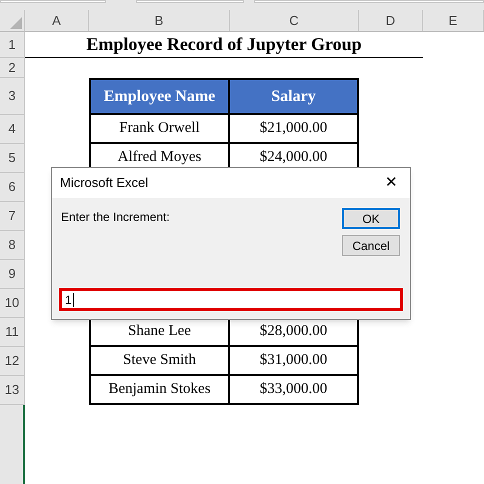 The width and height of the screenshot is (484, 484). I want to click on row-header: 7, so click(12, 216).